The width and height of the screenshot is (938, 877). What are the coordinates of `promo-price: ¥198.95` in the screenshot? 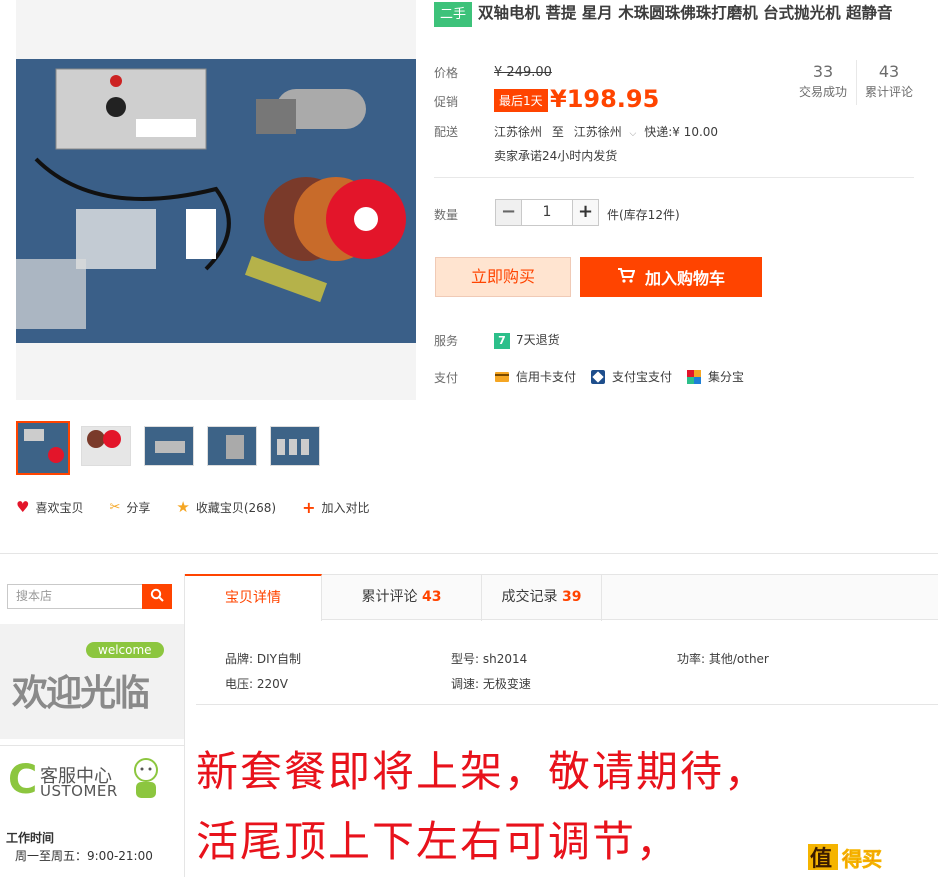 It's located at (605, 99).